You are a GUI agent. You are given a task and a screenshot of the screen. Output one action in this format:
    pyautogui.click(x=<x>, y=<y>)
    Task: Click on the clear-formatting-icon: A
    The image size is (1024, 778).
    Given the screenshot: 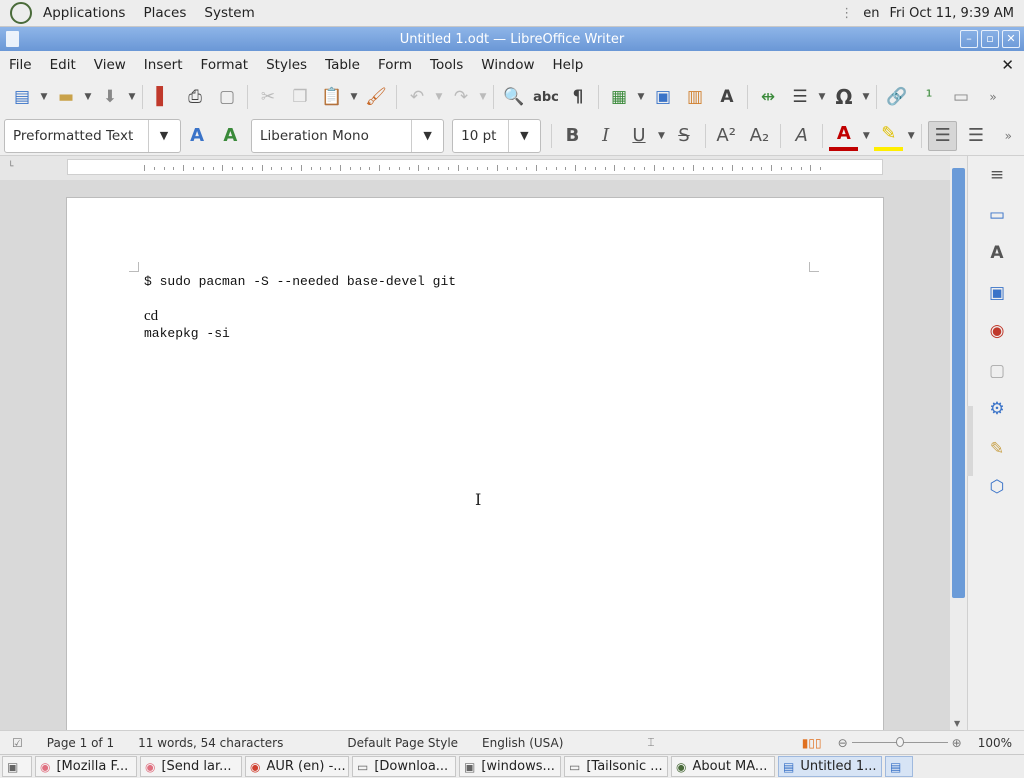 What is the action you would take?
    pyautogui.click(x=801, y=136)
    